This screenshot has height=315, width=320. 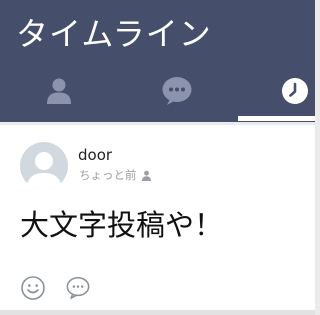 I want to click on comment-button, so click(x=78, y=288).